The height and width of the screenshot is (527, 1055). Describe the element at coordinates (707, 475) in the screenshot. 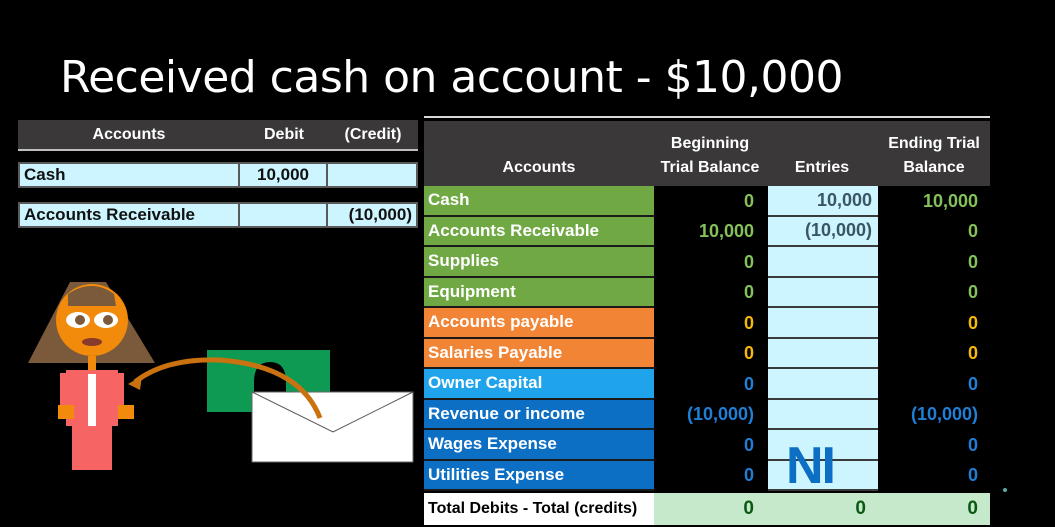

I see `table-row: Utilities Expense 0 0` at that location.